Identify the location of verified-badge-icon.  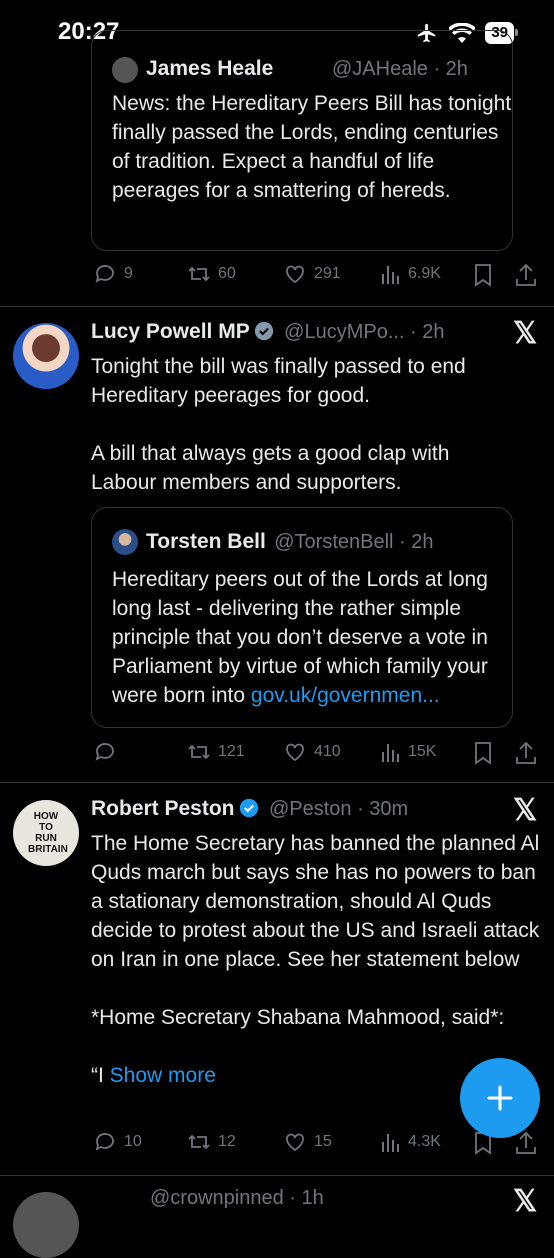
(248, 808).